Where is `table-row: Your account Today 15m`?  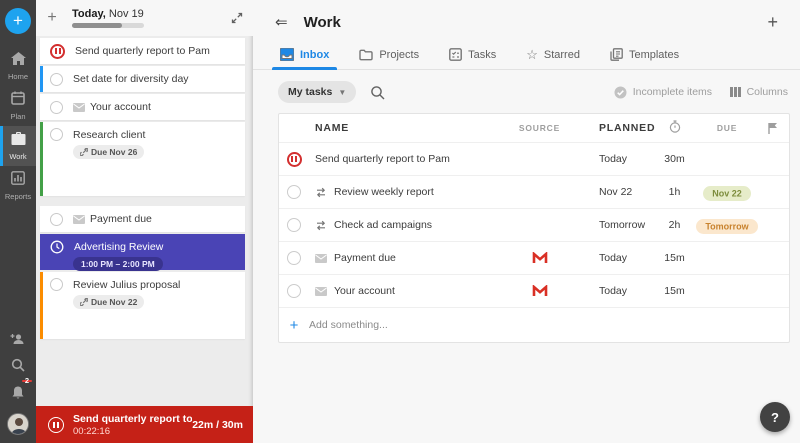 table-row: Your account Today 15m is located at coordinates (534, 290).